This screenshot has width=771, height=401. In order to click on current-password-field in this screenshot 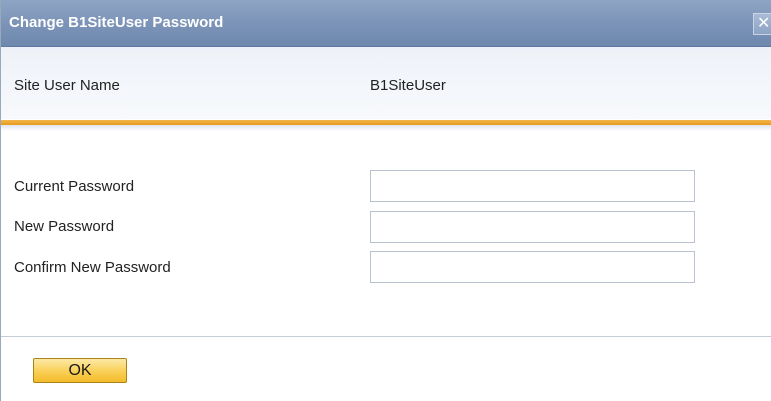, I will do `click(532, 186)`.